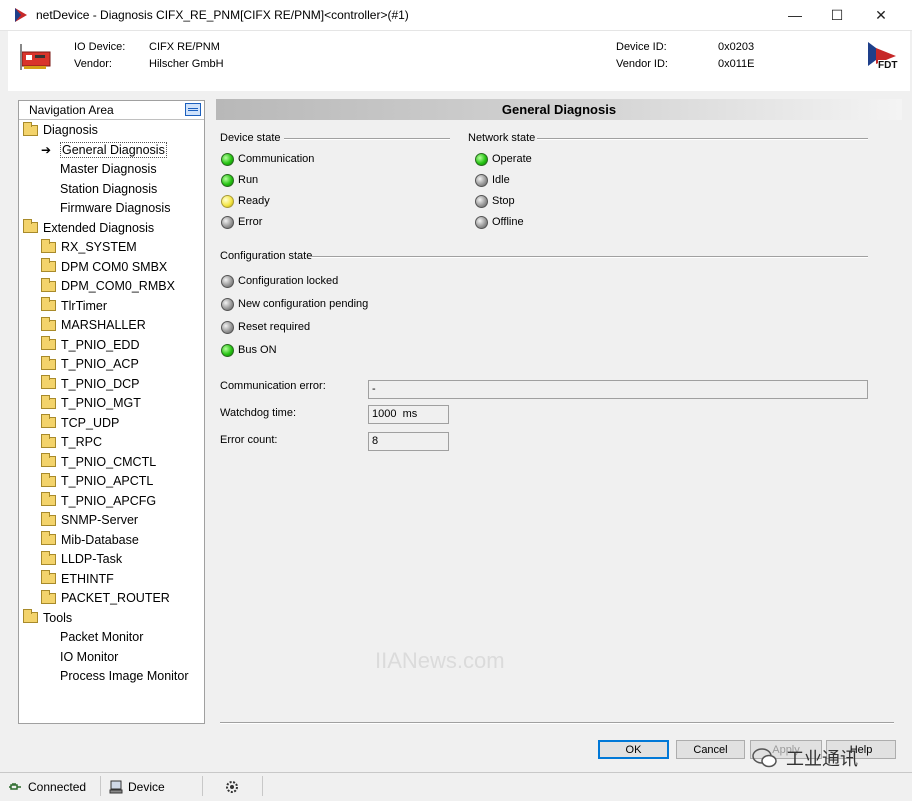 The width and height of the screenshot is (912, 801). What do you see at coordinates (288, 281) in the screenshot?
I see `status-led-label: Configuration locked` at bounding box center [288, 281].